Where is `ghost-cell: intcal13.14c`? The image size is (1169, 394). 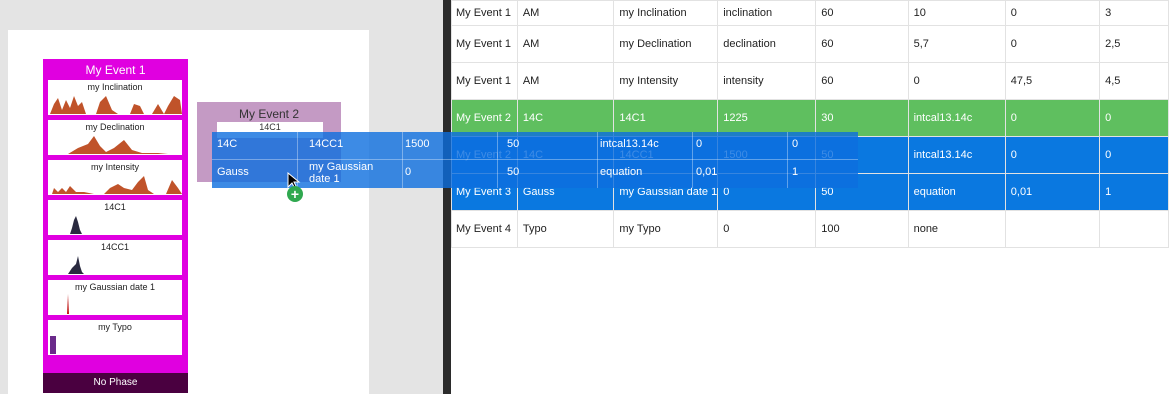
ghost-cell: intcal13.14c is located at coordinates (629, 144).